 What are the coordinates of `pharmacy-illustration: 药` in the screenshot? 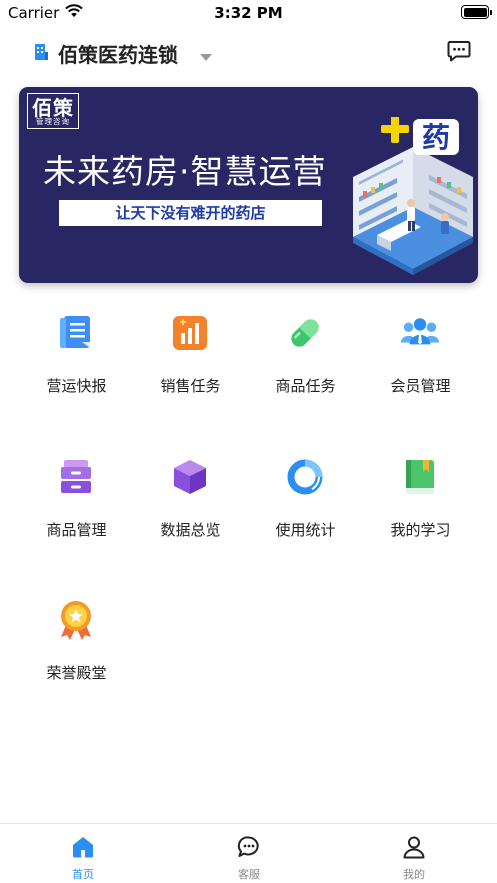 It's located at (413, 198).